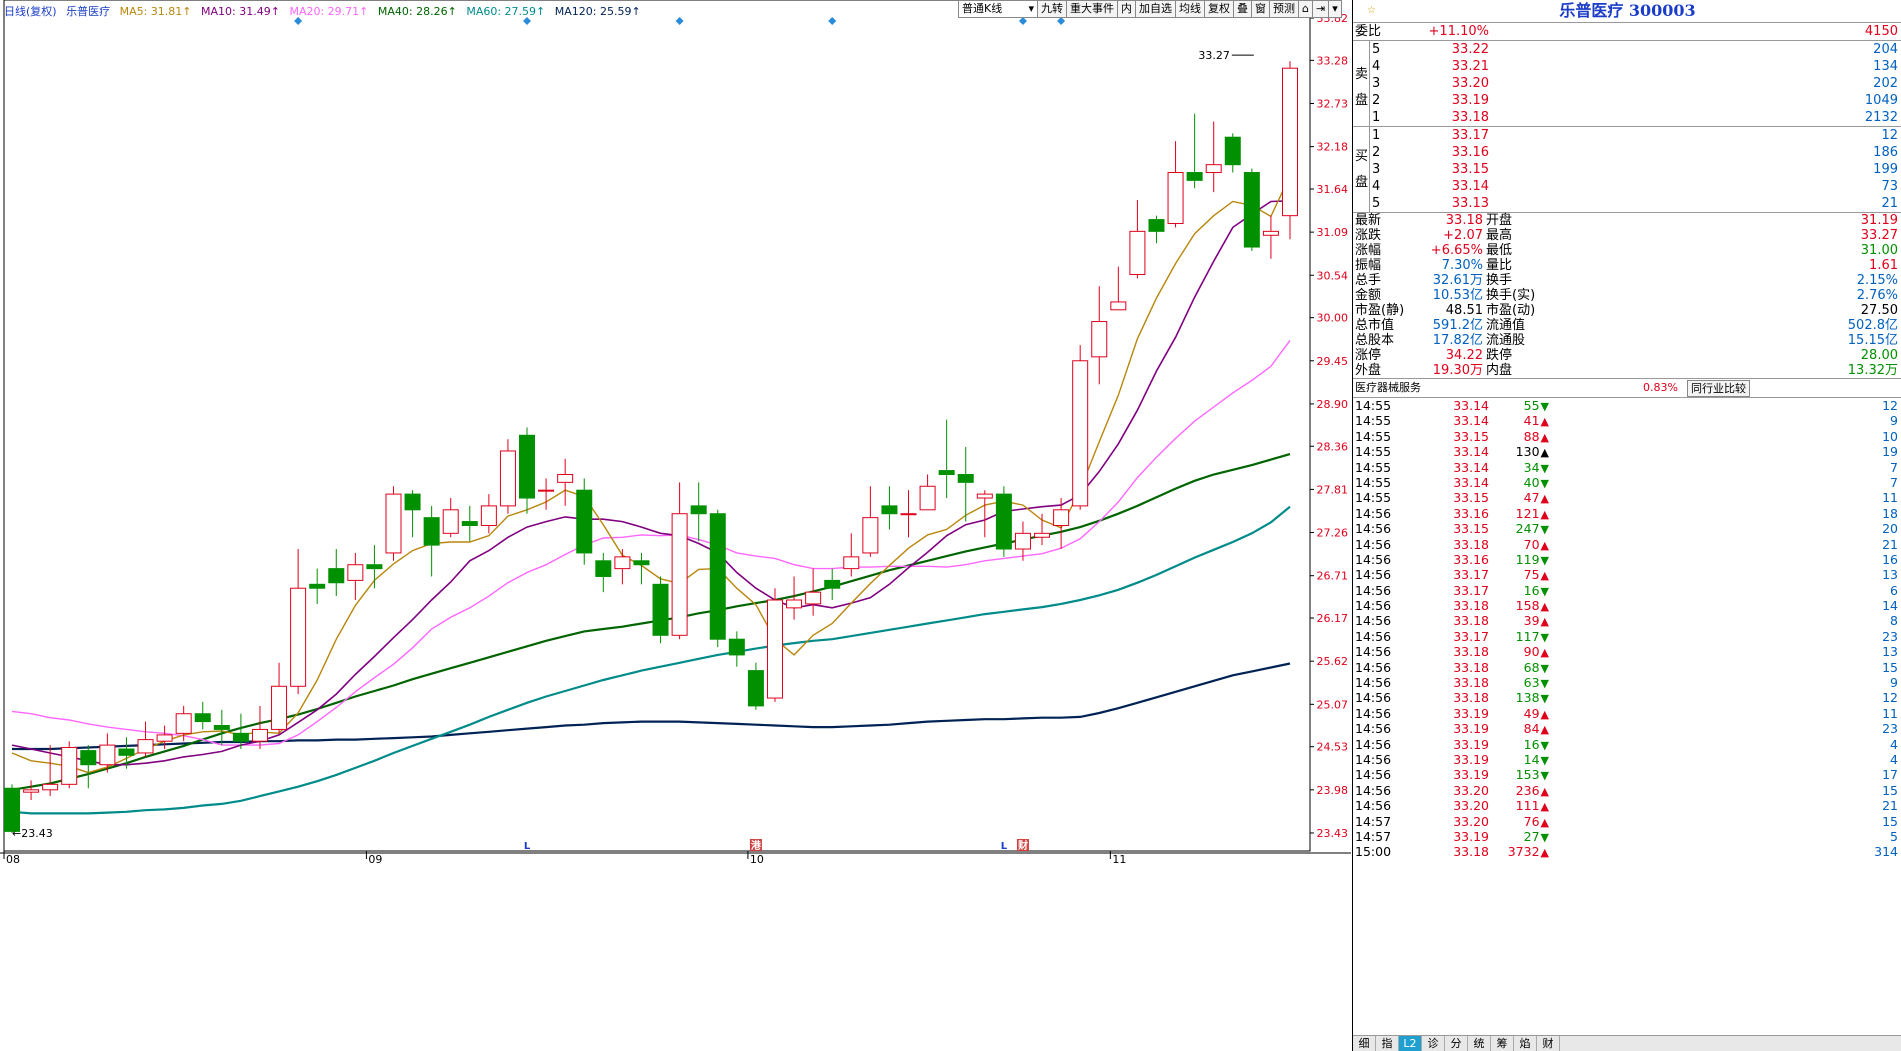  Describe the element at coordinates (1387, 1043) in the screenshot. I see `panel-tab: 指` at that location.